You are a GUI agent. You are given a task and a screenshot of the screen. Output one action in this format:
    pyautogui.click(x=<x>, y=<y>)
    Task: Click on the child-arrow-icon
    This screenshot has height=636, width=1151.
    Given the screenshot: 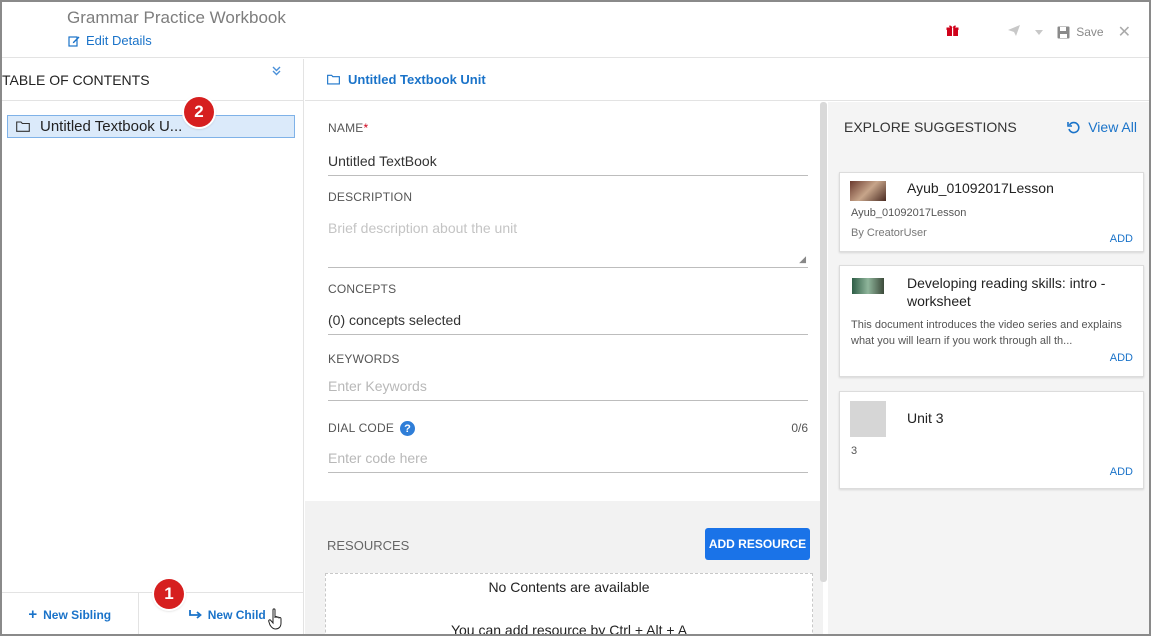 What is the action you would take?
    pyautogui.click(x=195, y=614)
    